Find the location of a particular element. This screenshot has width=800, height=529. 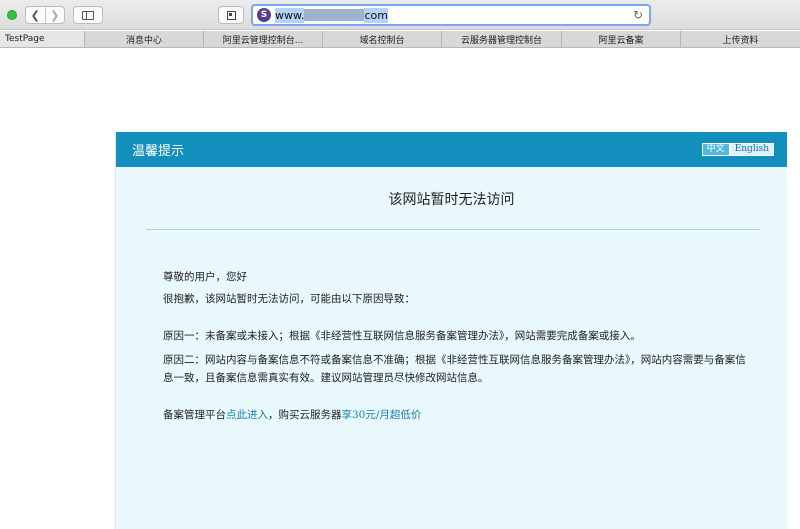

bookmark-domain-console: 域名控制台 is located at coordinates (382, 39).